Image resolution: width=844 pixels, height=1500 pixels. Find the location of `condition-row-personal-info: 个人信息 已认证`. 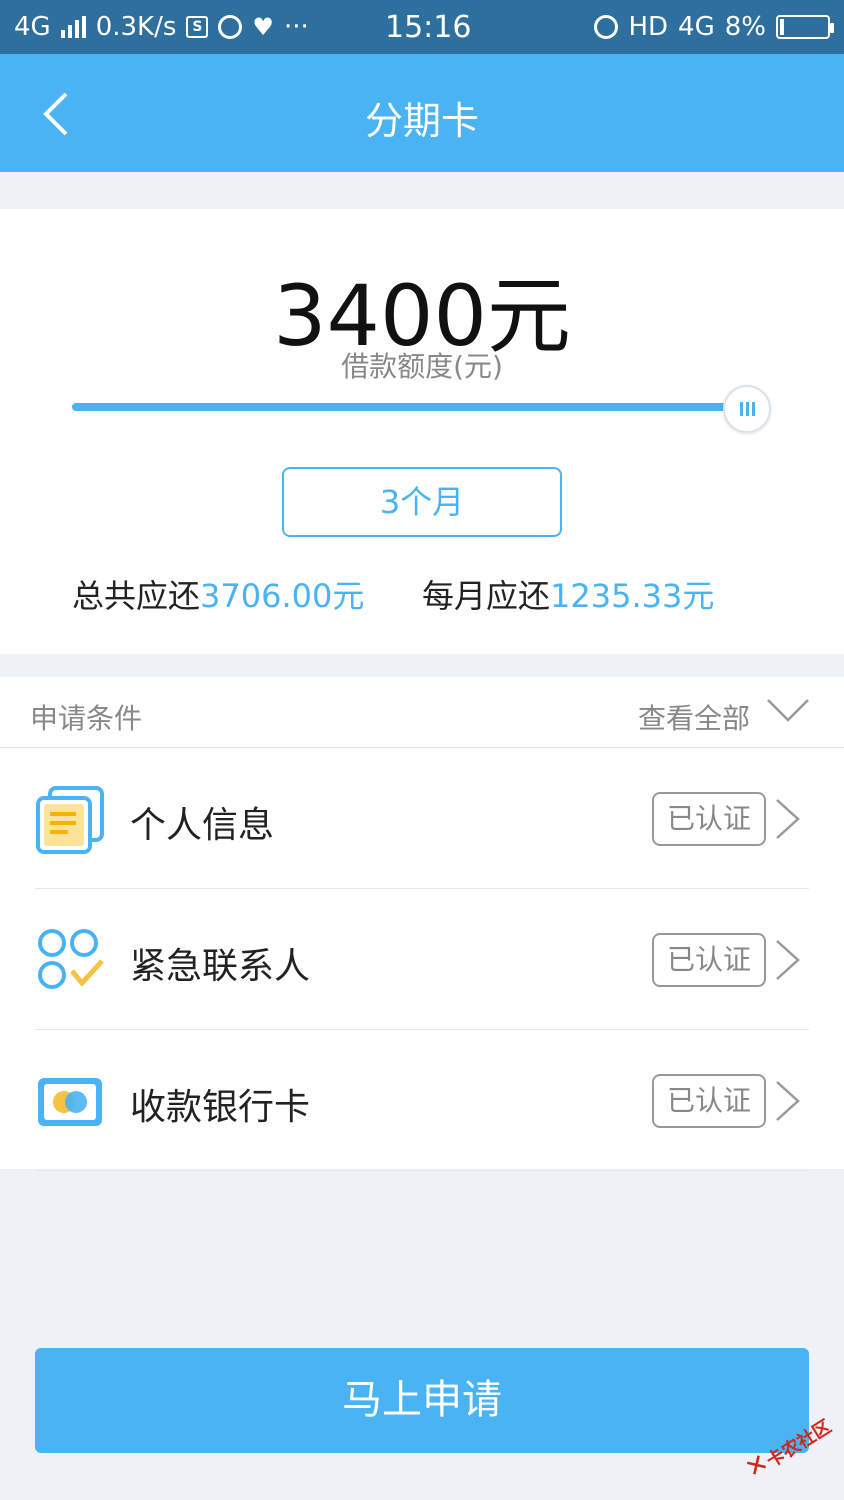

condition-row-personal-info: 个人信息 已认证 is located at coordinates (422, 818).